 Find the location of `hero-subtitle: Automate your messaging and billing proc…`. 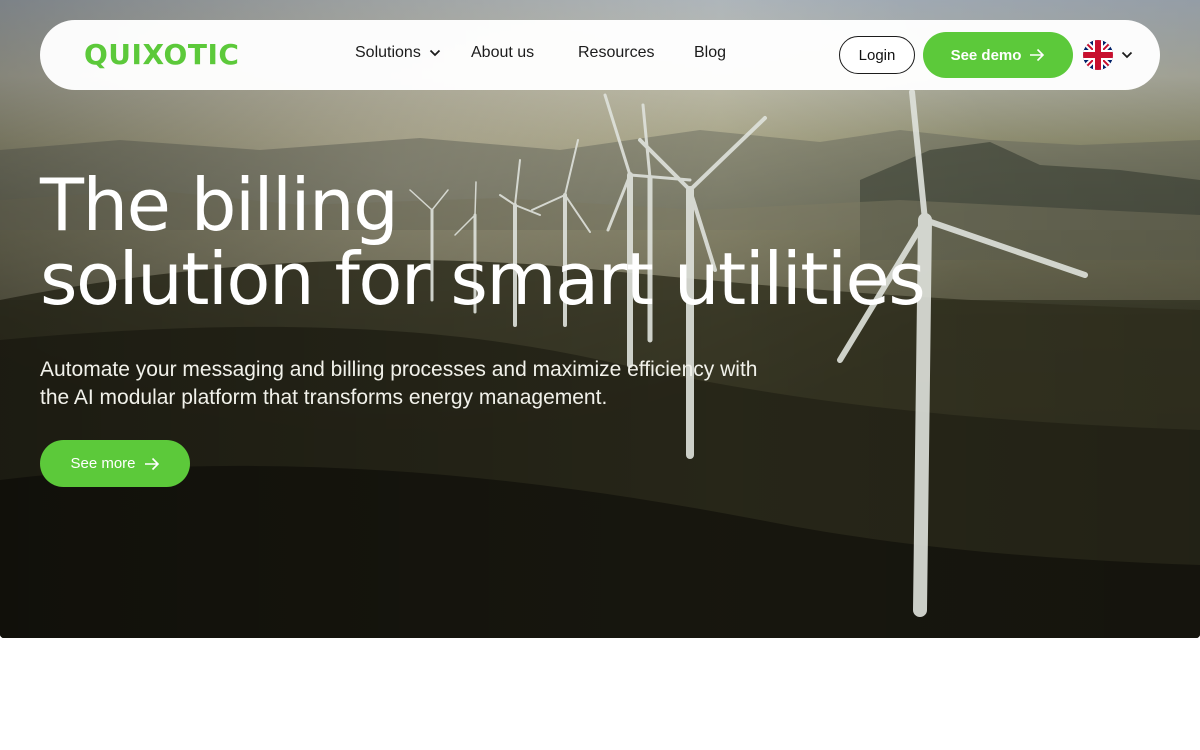

hero-subtitle: Automate your messaging and billing proc… is located at coordinates (399, 383).